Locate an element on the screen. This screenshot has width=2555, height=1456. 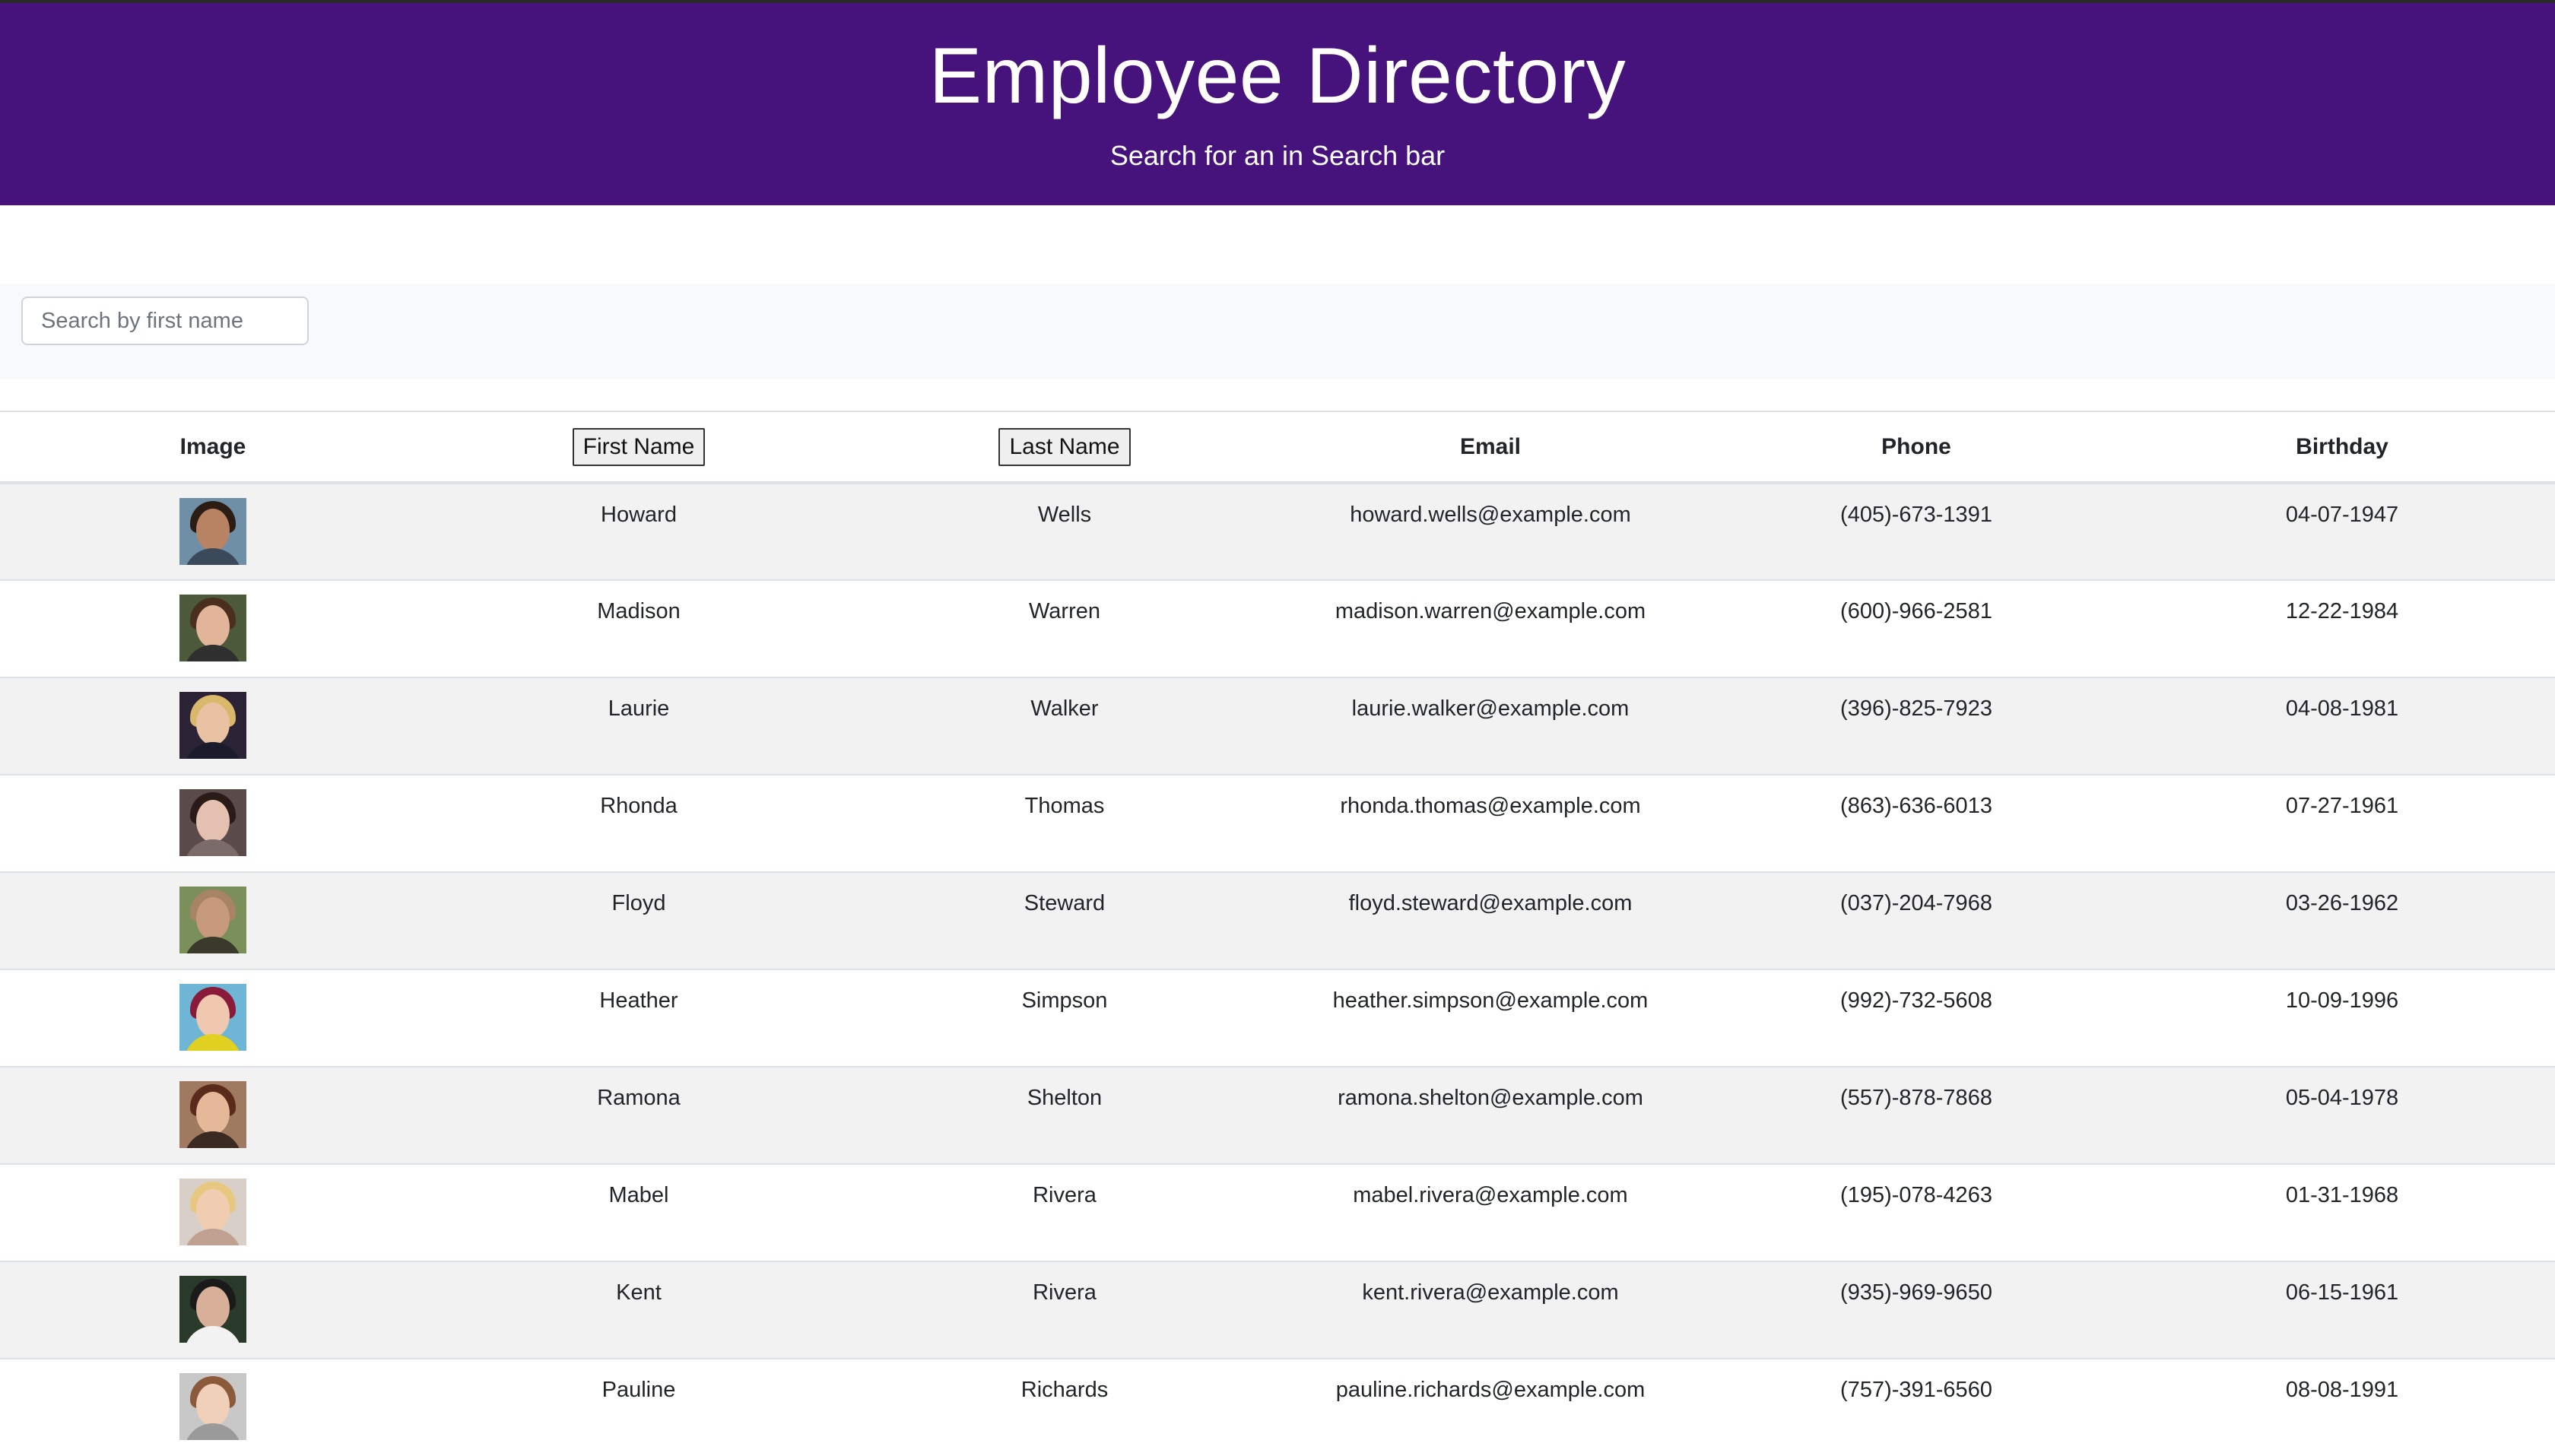
first-name-cell: Floyd is located at coordinates (638, 903).